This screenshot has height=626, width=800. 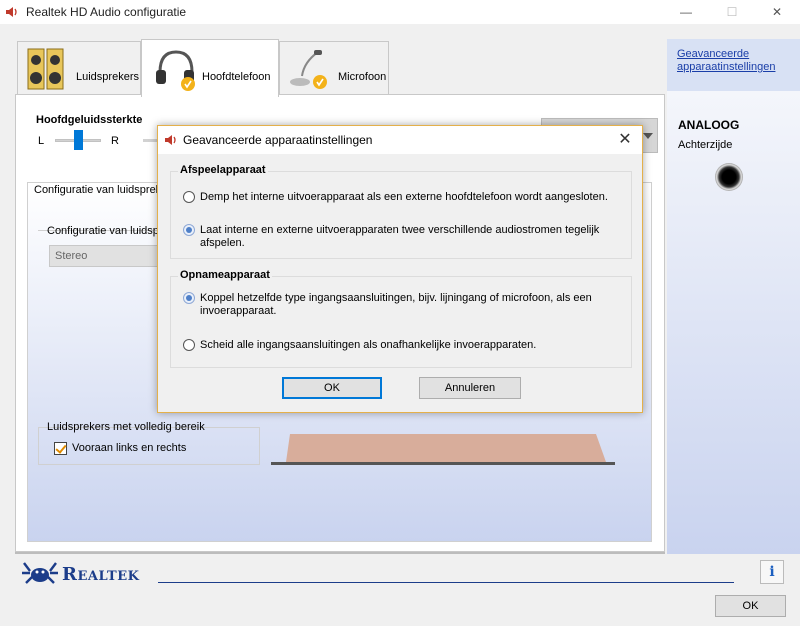 What do you see at coordinates (777, 12) in the screenshot?
I see `close-button: ✕` at bounding box center [777, 12].